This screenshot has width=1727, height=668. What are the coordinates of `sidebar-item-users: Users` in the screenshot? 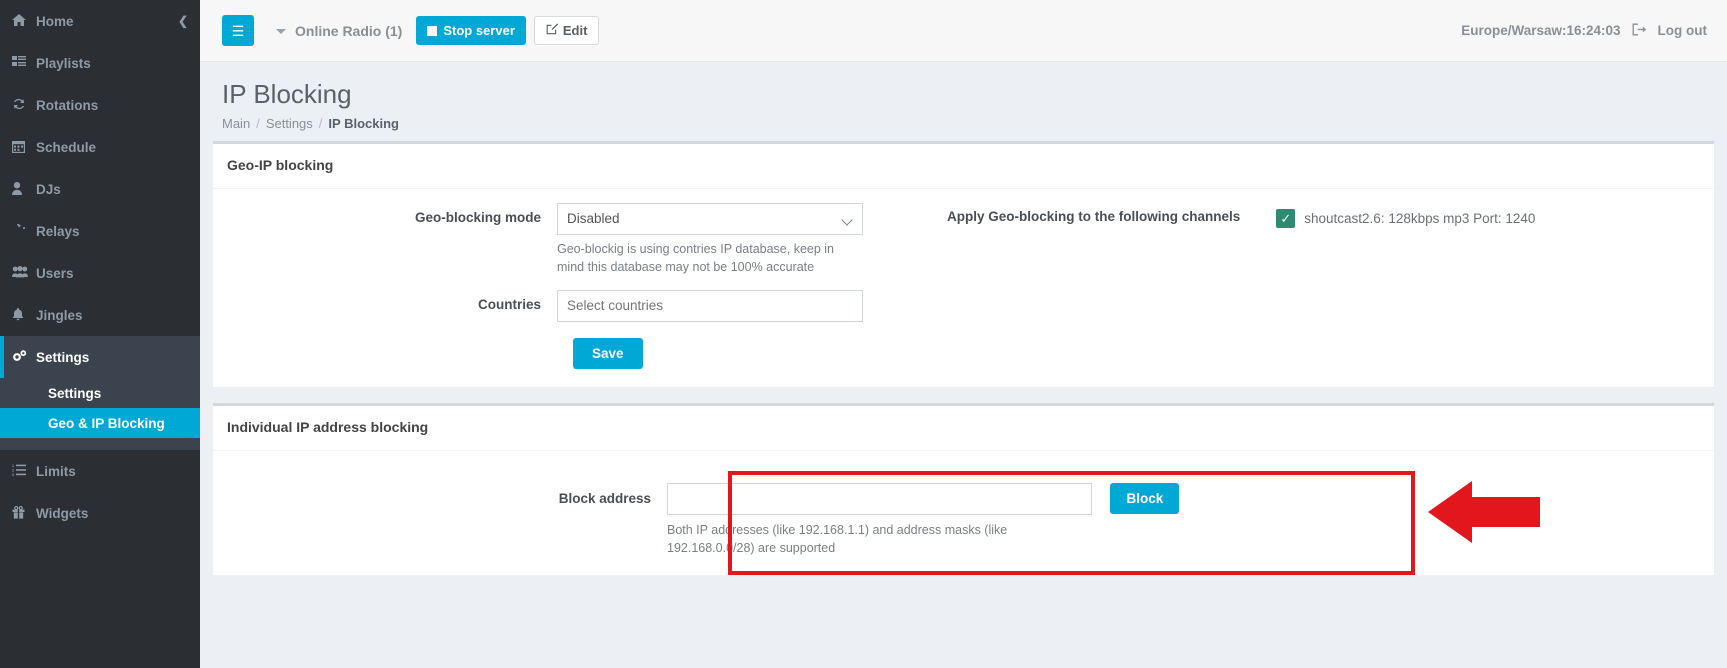 It's located at (100, 273).